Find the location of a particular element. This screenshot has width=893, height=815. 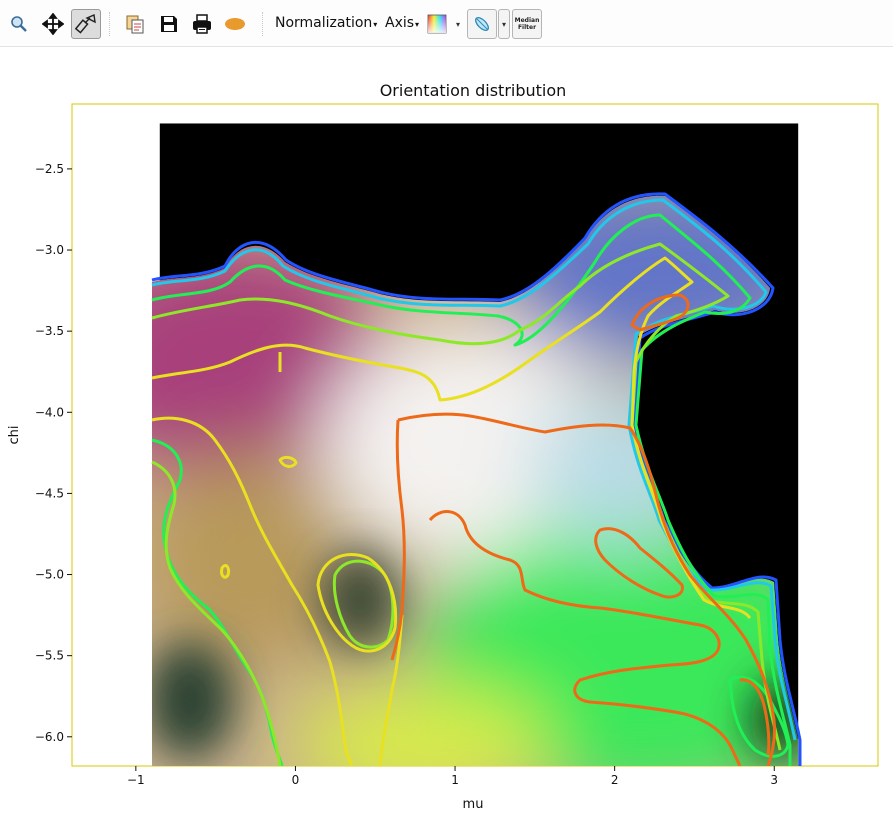

print-button is located at coordinates (202, 24).